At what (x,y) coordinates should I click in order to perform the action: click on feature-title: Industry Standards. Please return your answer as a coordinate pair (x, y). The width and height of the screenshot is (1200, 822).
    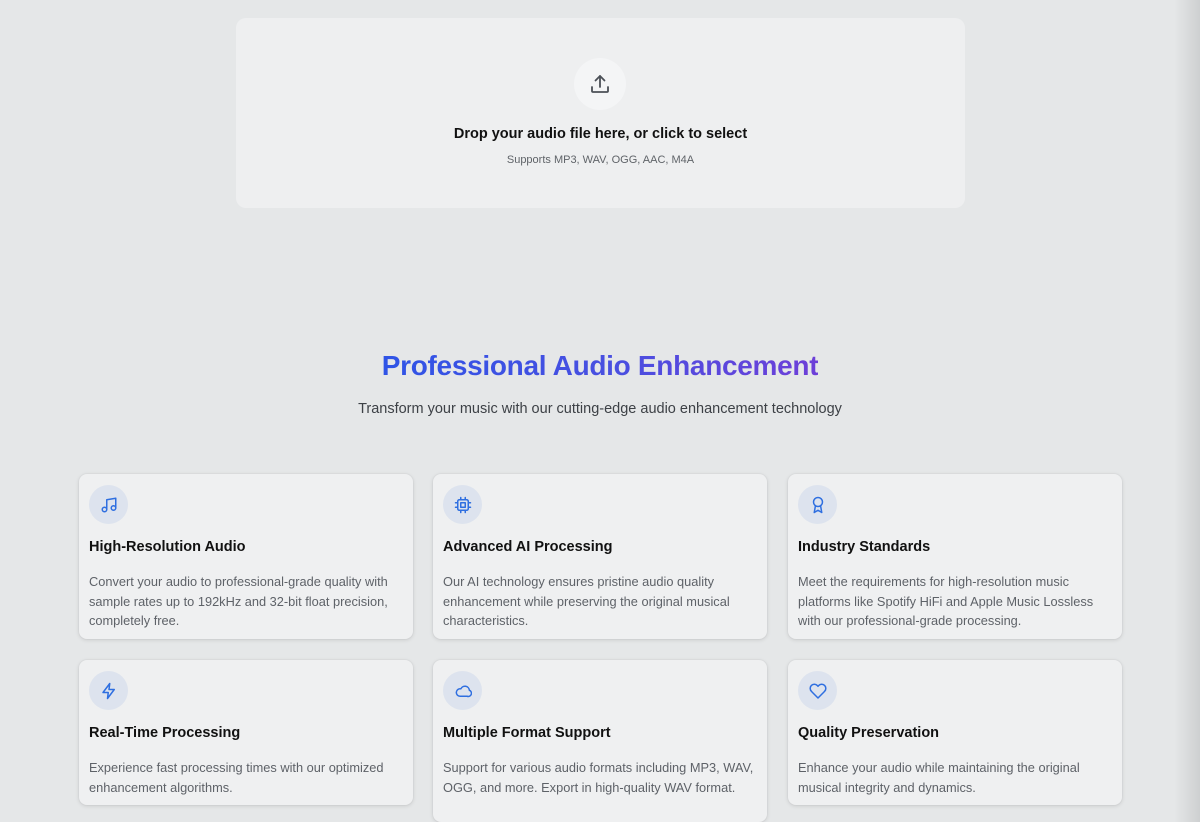
    Looking at the image, I should click on (864, 547).